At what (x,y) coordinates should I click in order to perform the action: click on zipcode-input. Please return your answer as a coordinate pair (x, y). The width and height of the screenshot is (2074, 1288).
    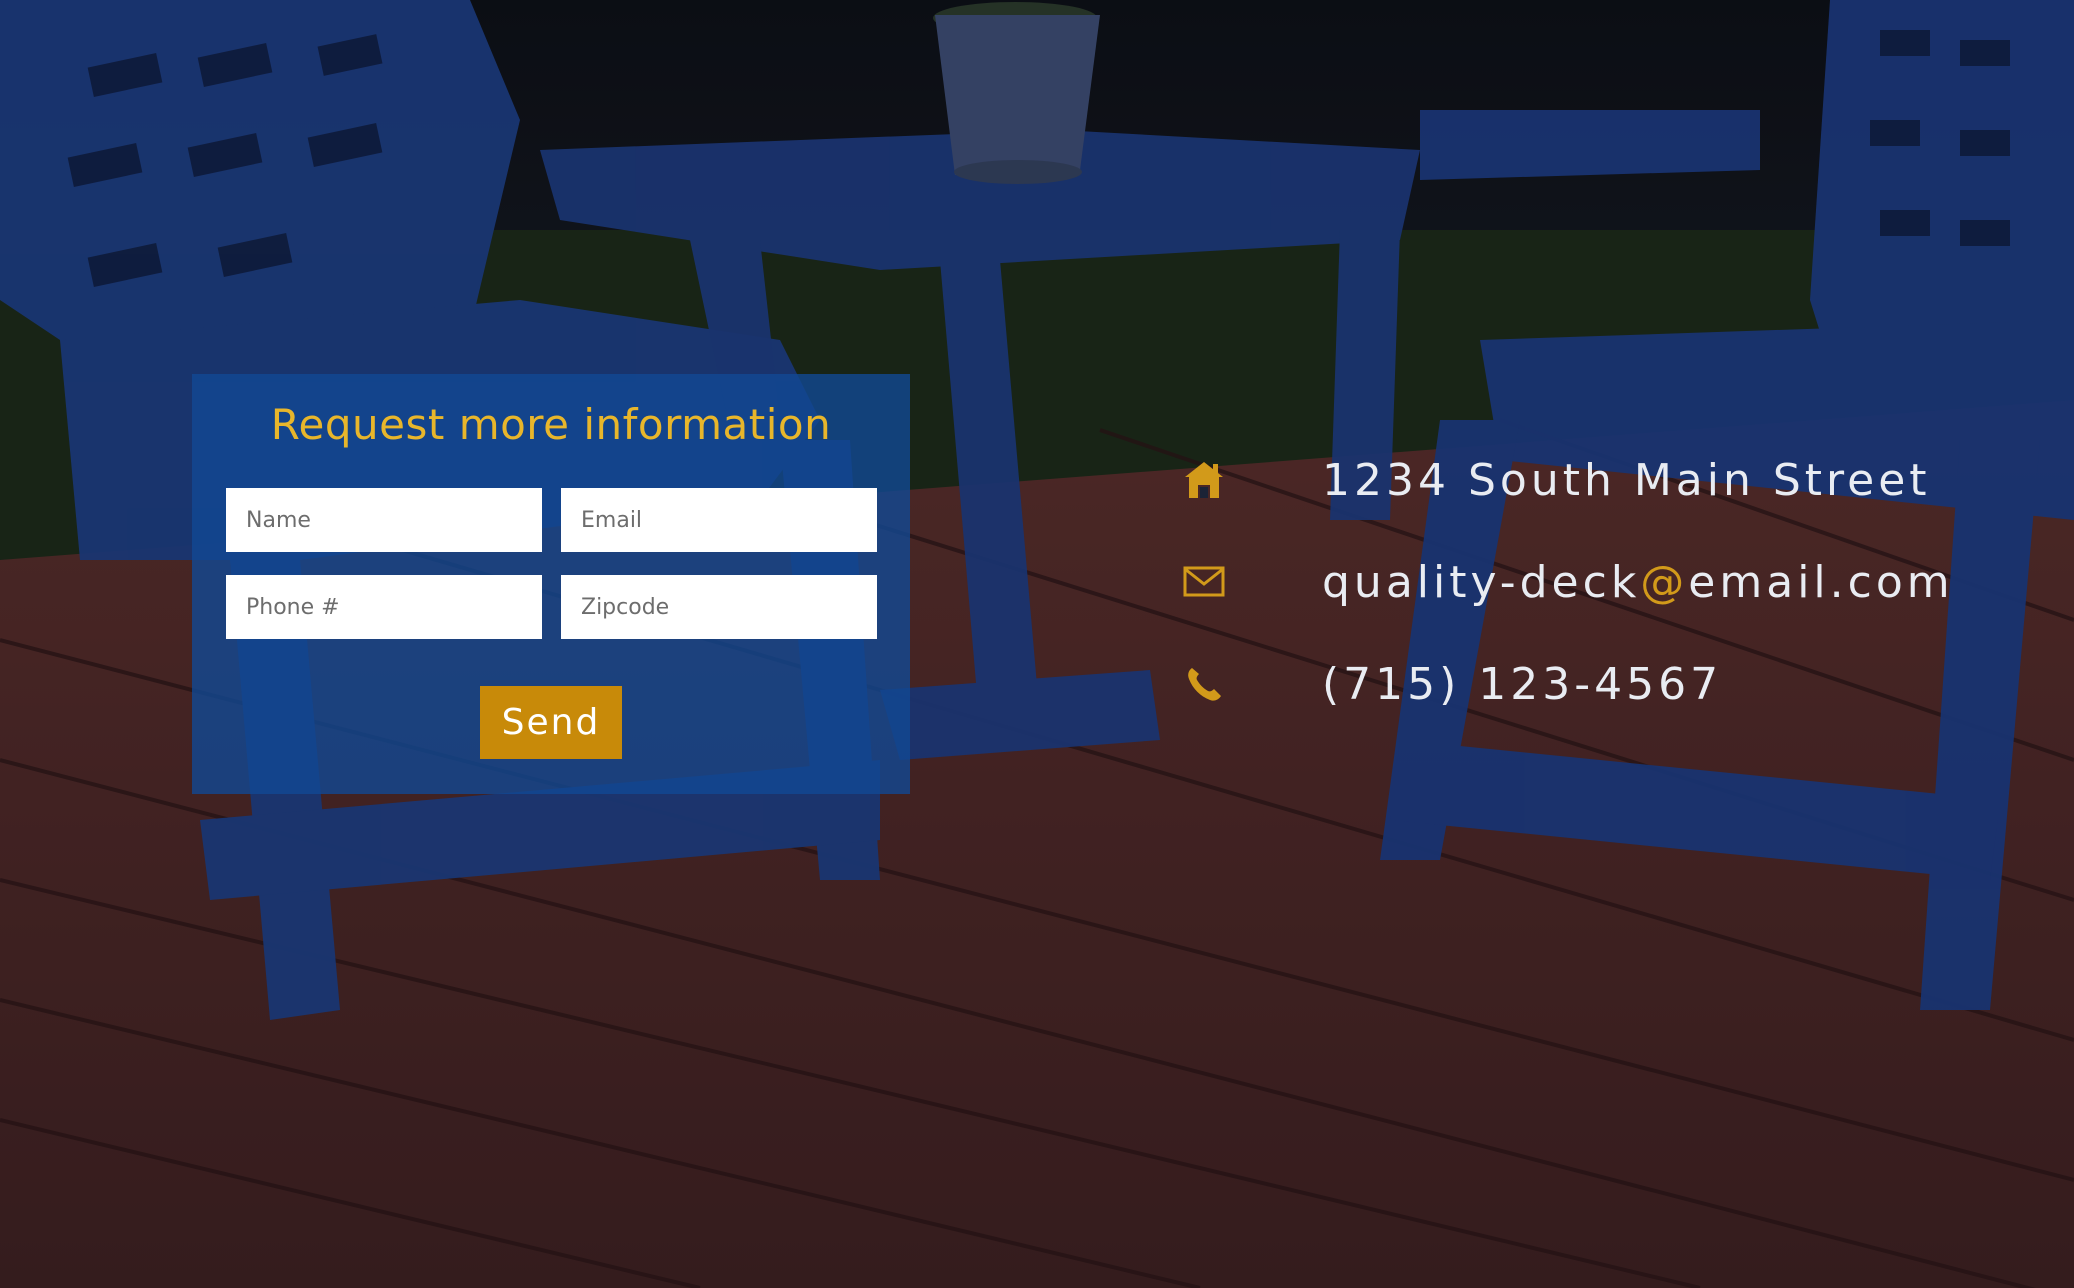
    Looking at the image, I should click on (719, 607).